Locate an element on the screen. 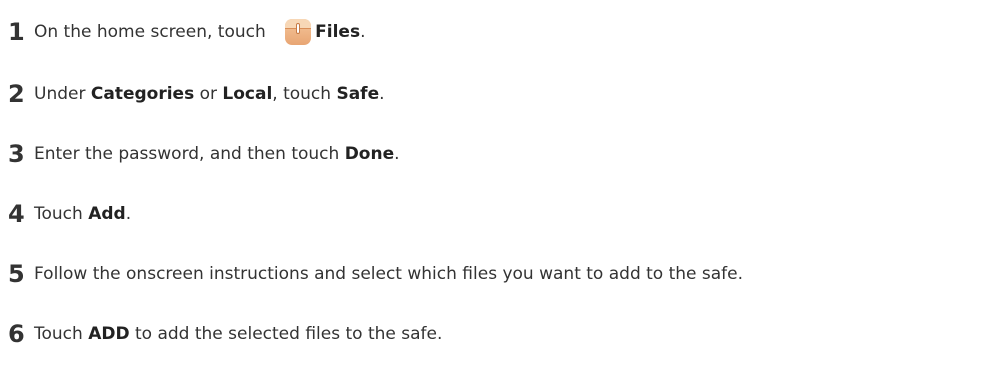  step-number: 1 is located at coordinates (16, 32).